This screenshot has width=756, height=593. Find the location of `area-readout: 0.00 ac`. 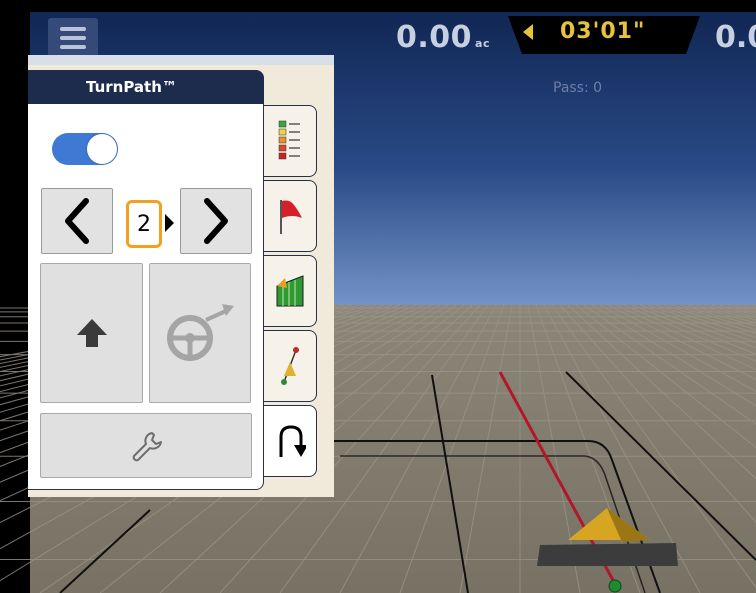

area-readout: 0.00 ac is located at coordinates (443, 37).